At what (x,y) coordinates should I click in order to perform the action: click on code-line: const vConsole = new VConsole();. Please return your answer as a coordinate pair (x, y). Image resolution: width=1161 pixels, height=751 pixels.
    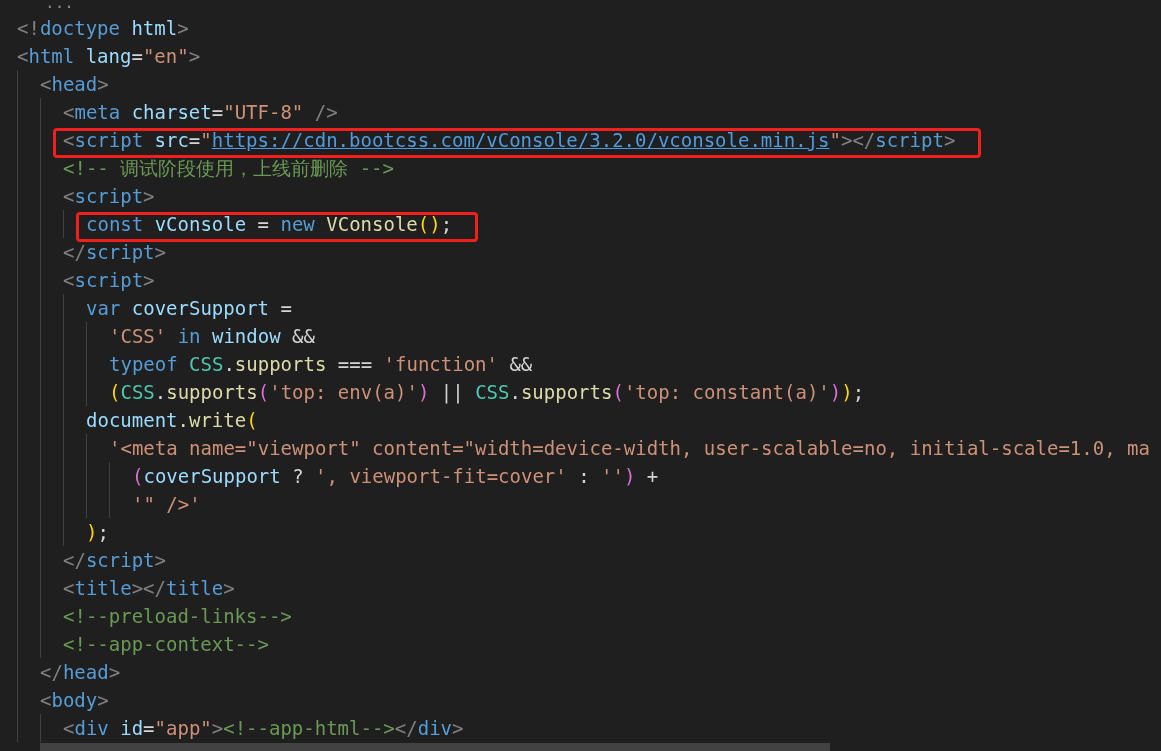
    Looking at the image, I should click on (269, 224).